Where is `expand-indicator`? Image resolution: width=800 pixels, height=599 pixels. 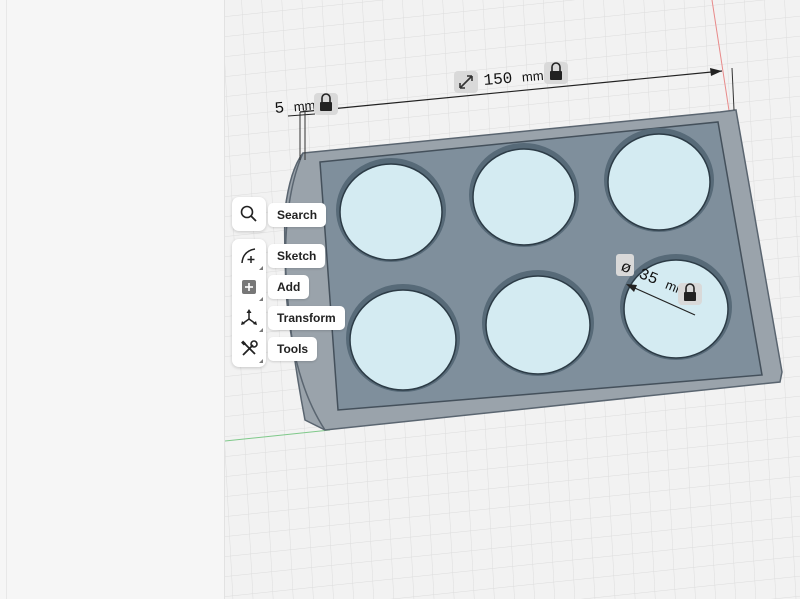
expand-indicator is located at coordinates (261, 361).